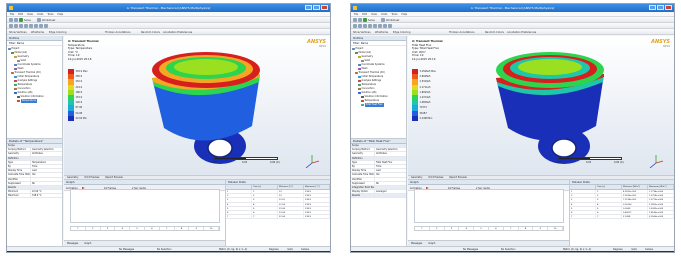 This screenshot has width=681, height=256. Describe the element at coordinates (324, 7) in the screenshot. I see `close-button` at that location.